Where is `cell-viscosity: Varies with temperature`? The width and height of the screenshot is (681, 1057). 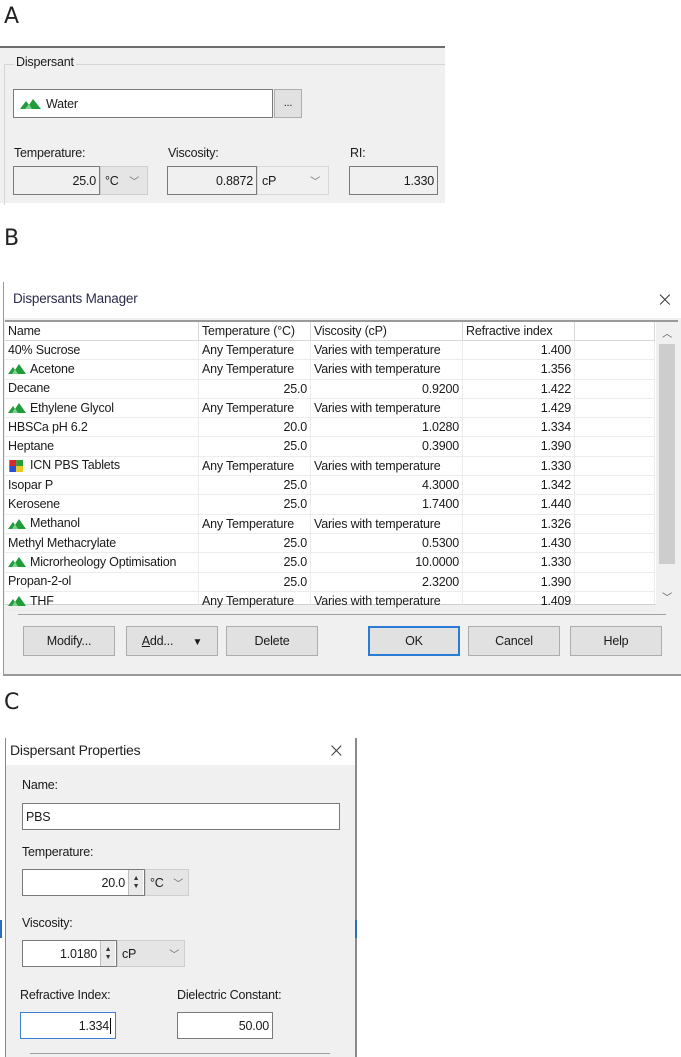 cell-viscosity: Varies with temperature is located at coordinates (387, 370).